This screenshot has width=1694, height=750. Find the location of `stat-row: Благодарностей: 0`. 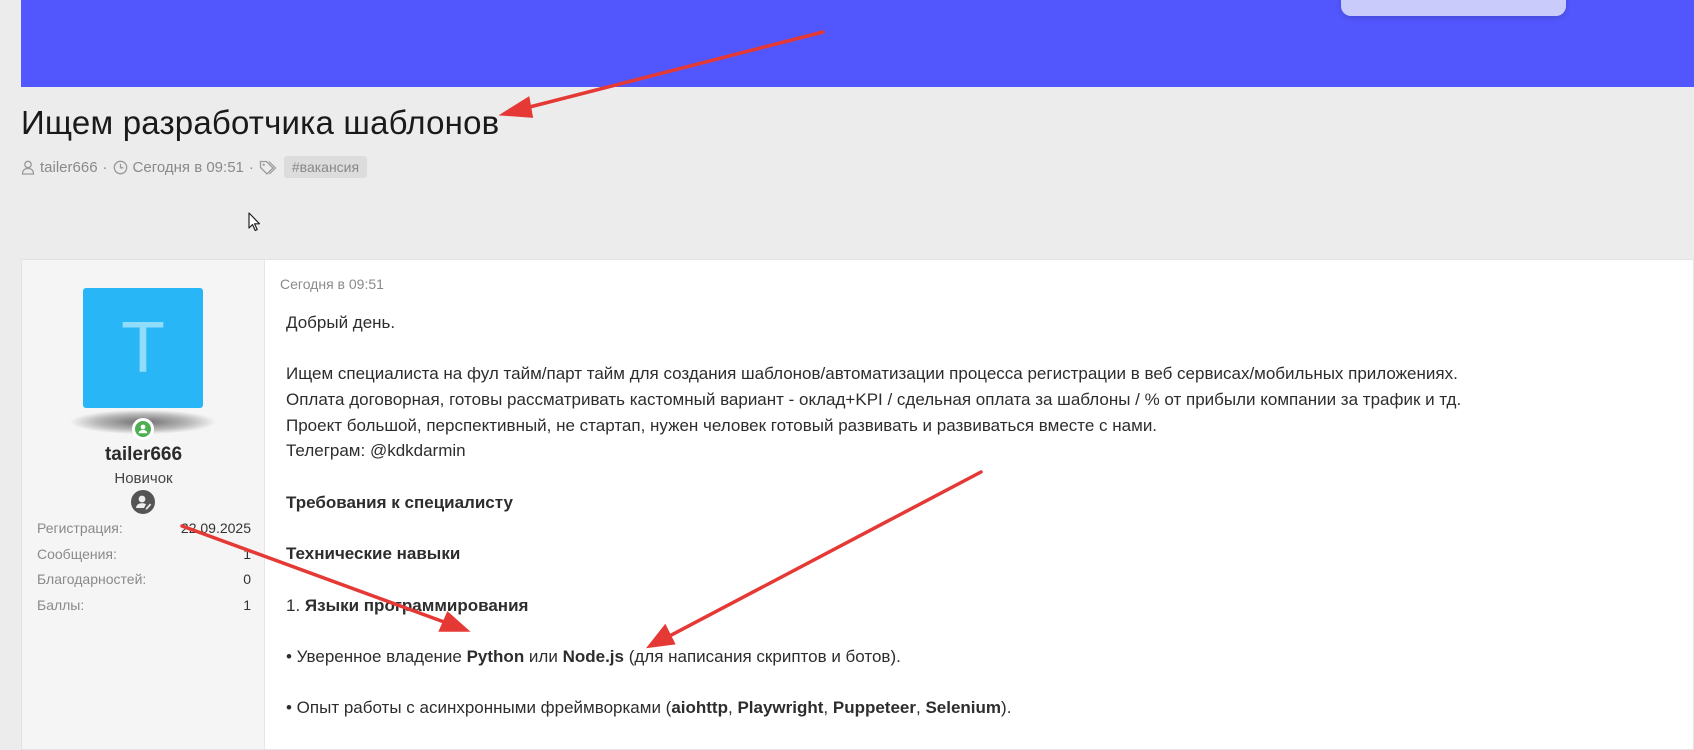

stat-row: Благодарностей: 0 is located at coordinates (144, 580).